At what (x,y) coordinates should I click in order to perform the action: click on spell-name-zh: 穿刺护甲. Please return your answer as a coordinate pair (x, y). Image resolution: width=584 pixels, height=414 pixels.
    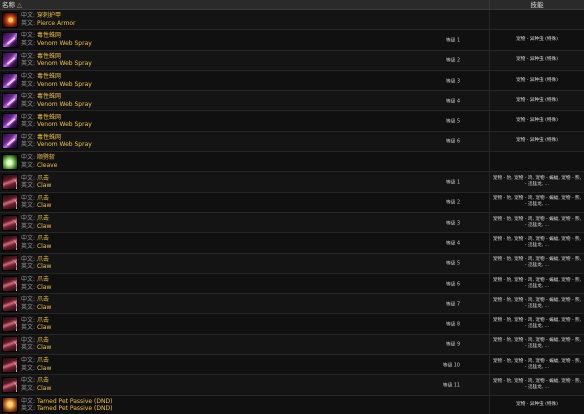
    Looking at the image, I should click on (49, 15).